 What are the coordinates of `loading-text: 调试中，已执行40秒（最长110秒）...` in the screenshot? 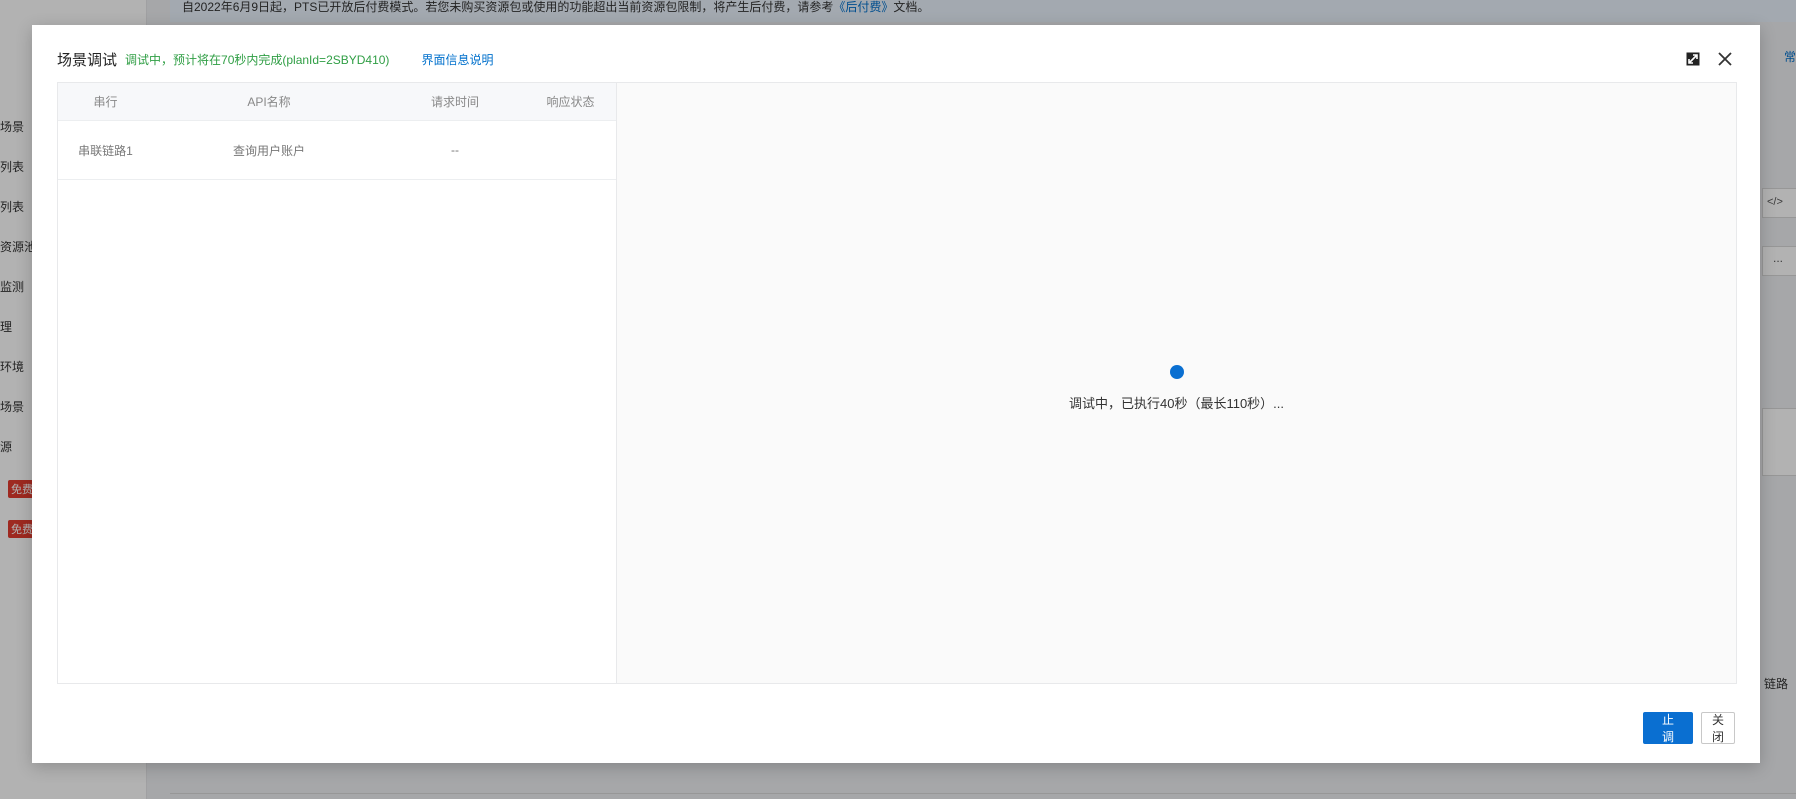 It's located at (1176, 403).